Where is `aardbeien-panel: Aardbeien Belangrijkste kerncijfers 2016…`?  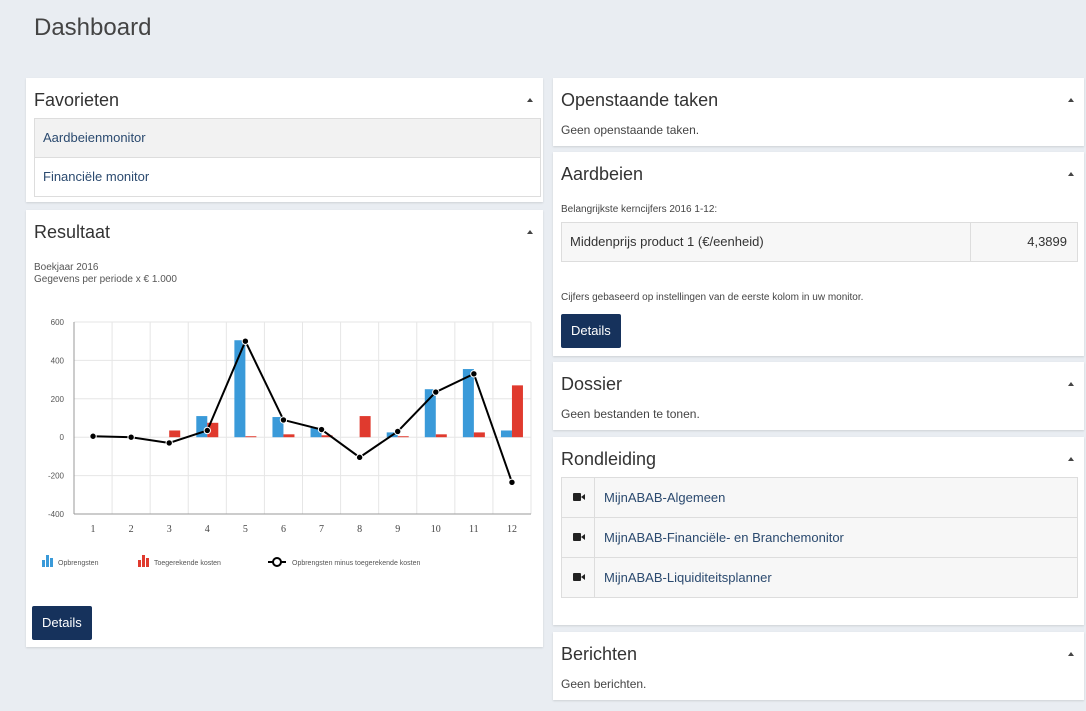
aardbeien-panel: Aardbeien Belangrijkste kerncijfers 2016… is located at coordinates (818, 254).